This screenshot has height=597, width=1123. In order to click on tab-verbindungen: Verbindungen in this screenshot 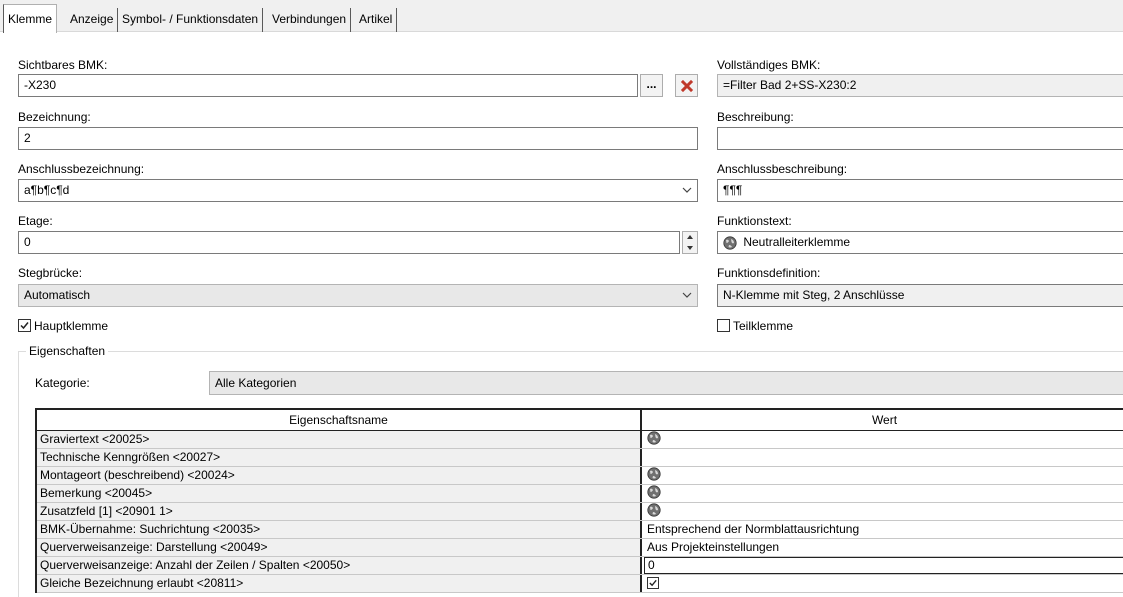, I will do `click(310, 20)`.